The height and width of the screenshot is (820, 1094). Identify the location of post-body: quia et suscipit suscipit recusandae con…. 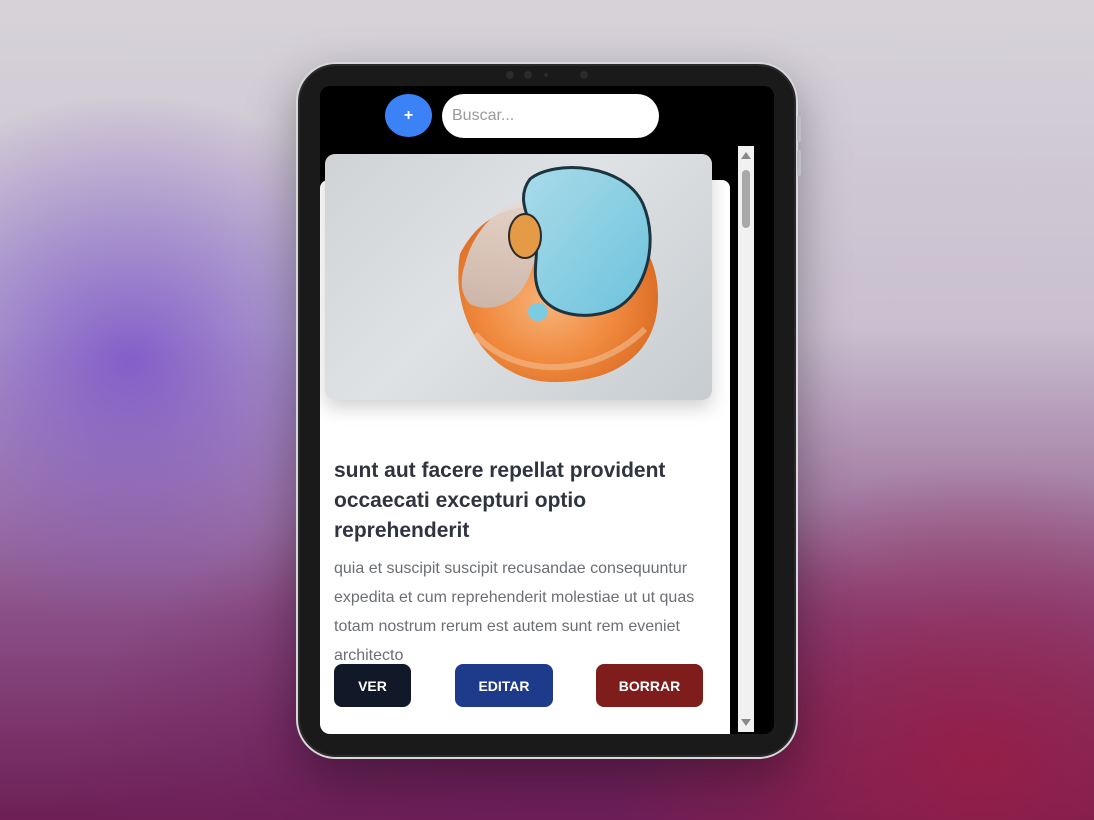
(514, 612).